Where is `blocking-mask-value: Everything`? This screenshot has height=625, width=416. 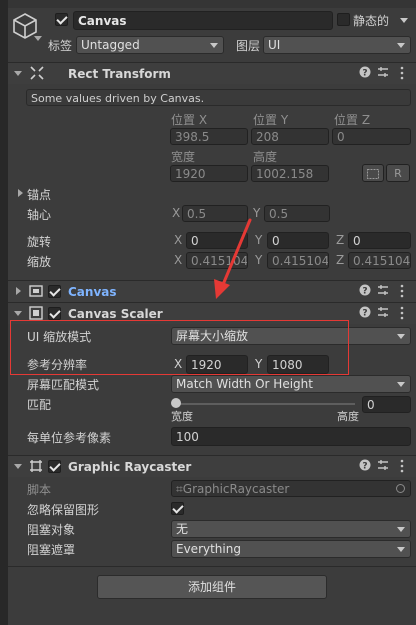
blocking-mask-value: Everything is located at coordinates (208, 549).